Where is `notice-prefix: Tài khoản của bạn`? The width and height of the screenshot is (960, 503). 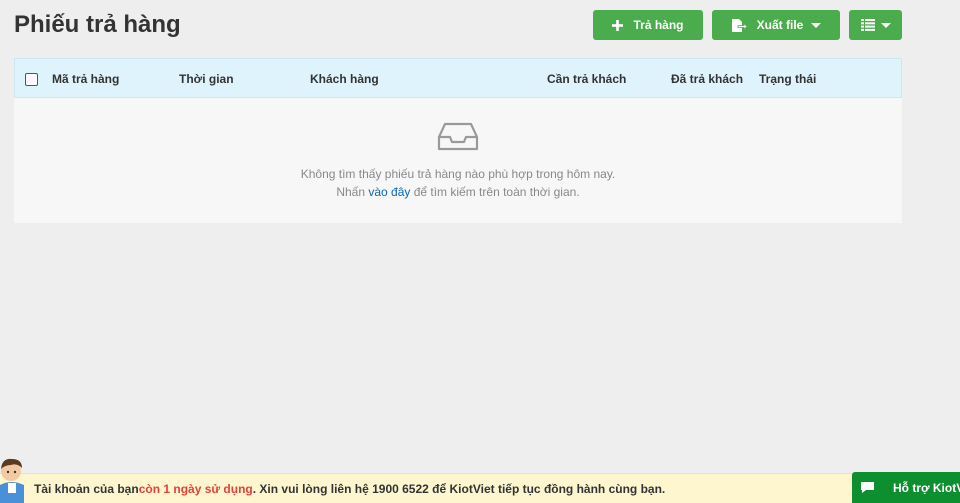
notice-prefix: Tài khoản của bạn is located at coordinates (86, 488).